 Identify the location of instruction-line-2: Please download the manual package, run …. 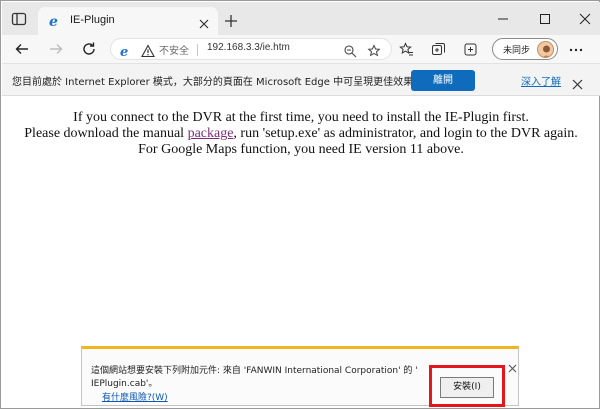
(301, 134).